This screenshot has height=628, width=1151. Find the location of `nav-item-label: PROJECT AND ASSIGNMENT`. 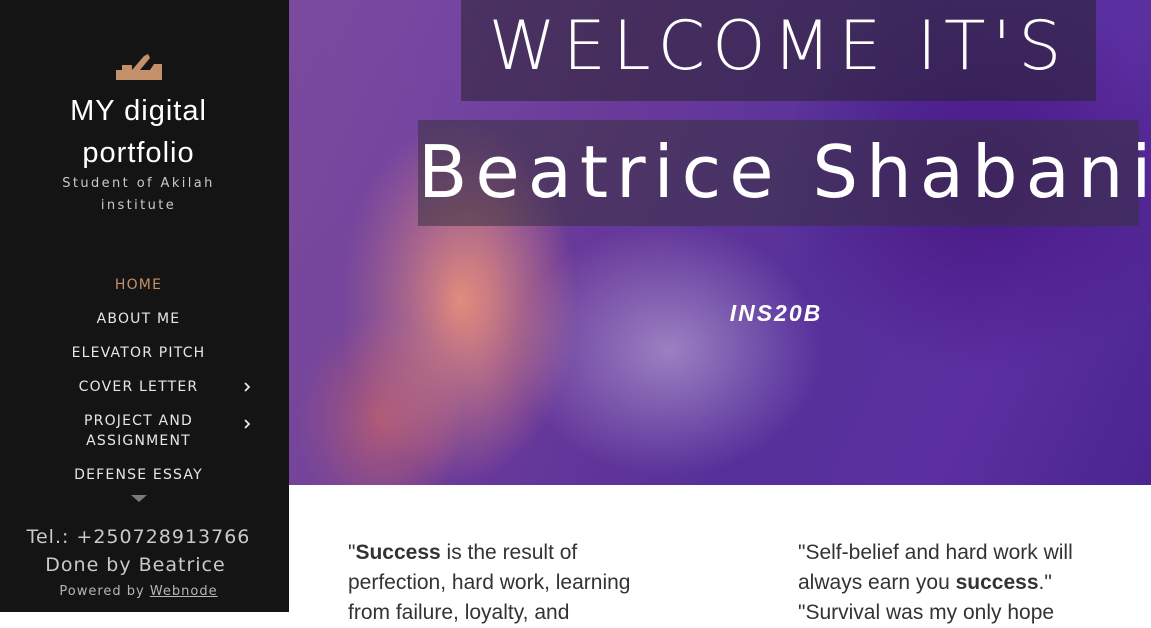

nav-item-label: PROJECT AND ASSIGNMENT is located at coordinates (138, 431).